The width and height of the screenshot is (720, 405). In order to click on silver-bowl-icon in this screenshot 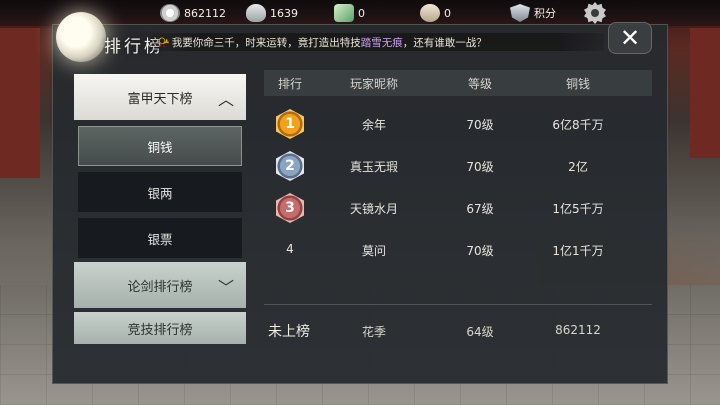, I will do `click(256, 13)`.